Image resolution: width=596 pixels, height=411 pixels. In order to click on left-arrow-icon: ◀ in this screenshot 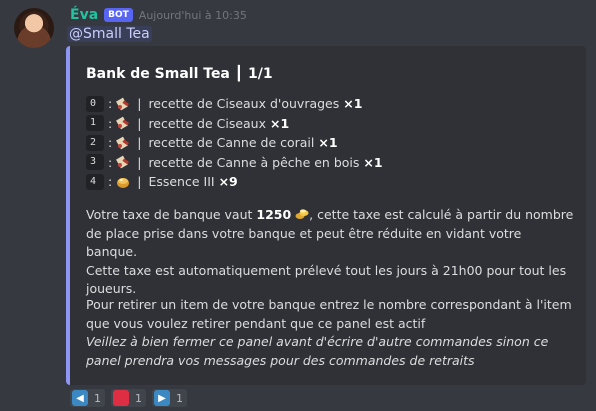, I will do `click(80, 398)`.